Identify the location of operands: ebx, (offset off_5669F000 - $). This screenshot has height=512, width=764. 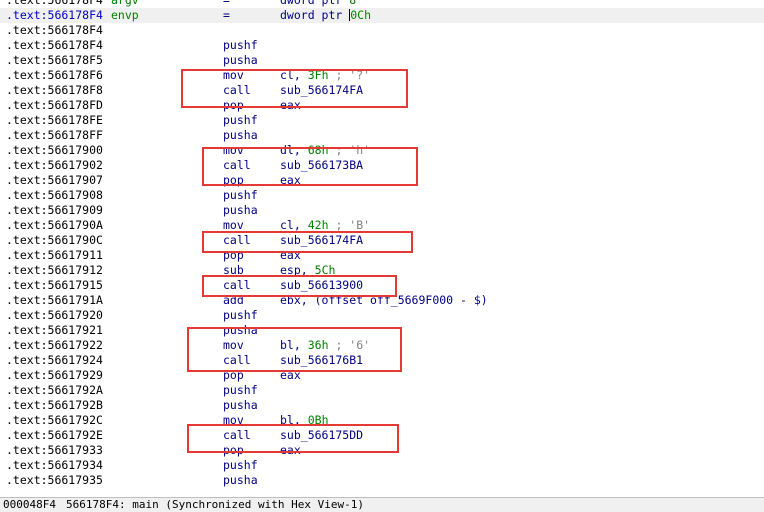
(384, 300).